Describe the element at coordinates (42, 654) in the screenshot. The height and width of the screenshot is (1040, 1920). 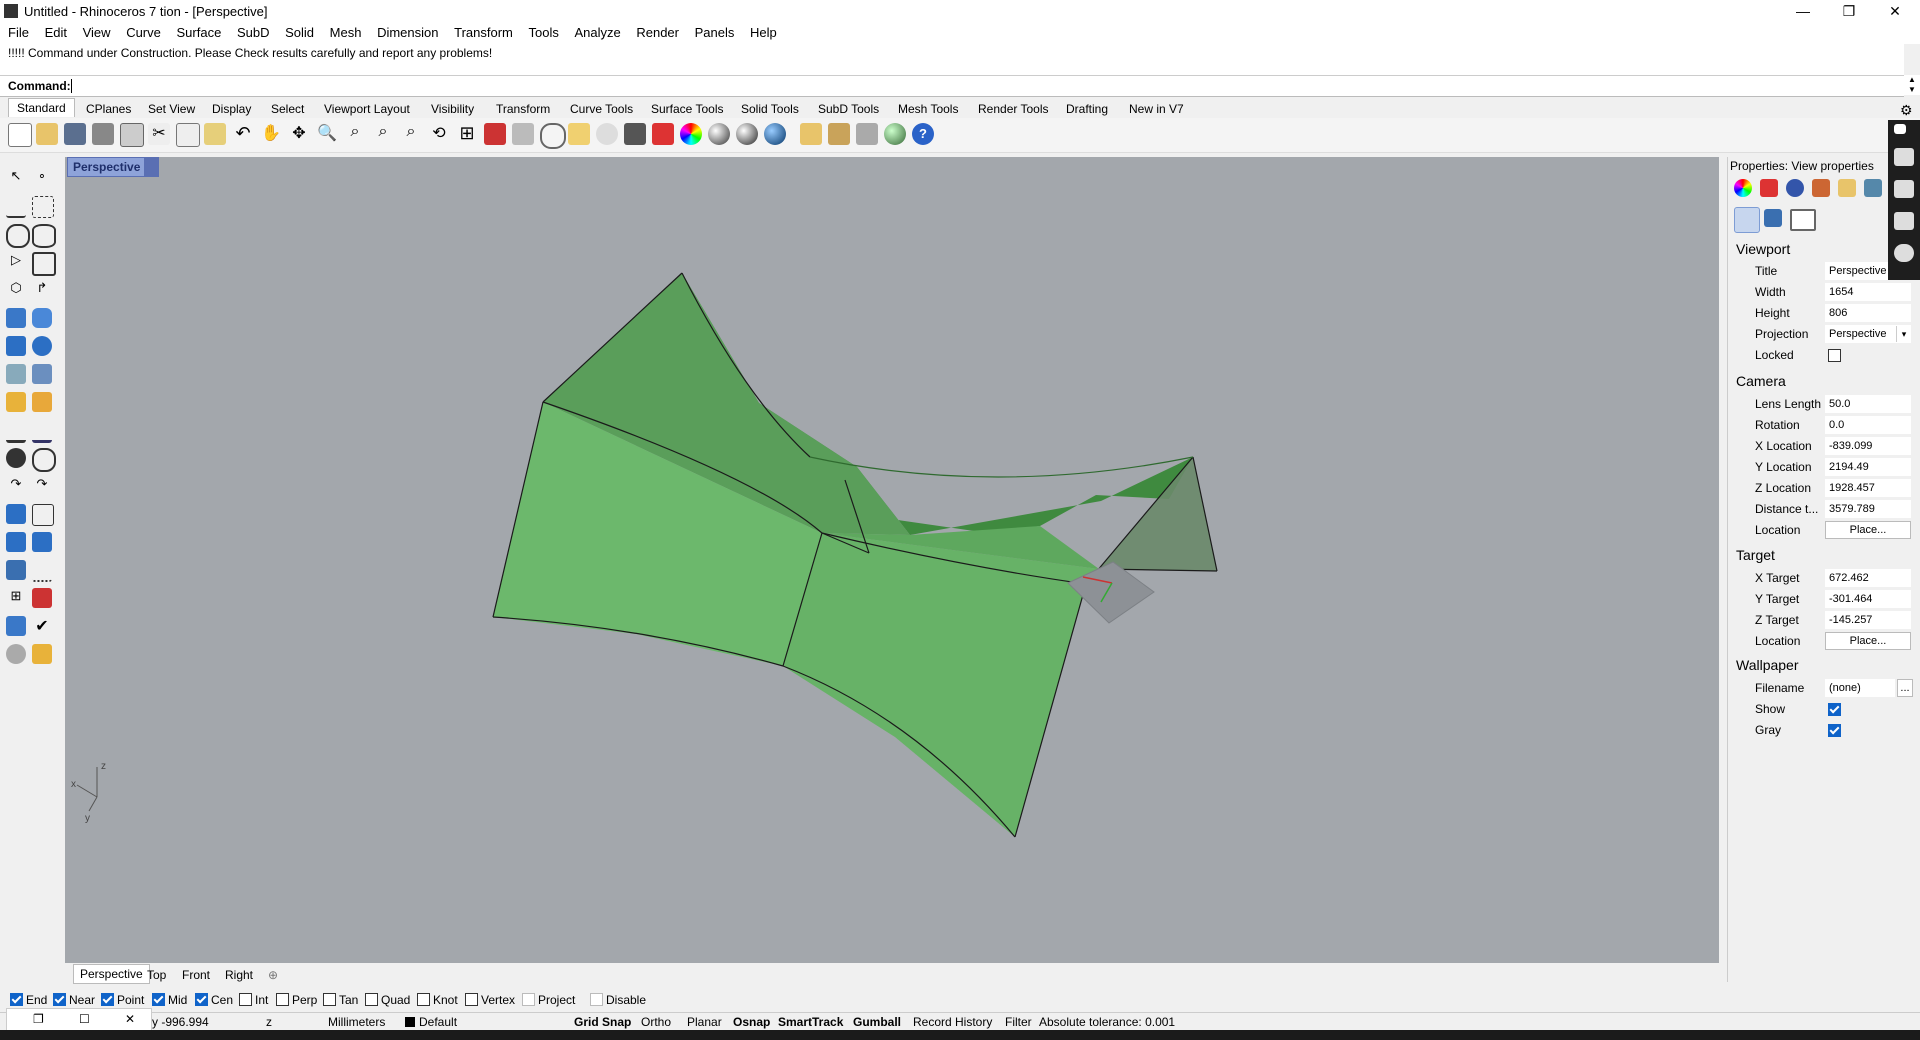
I see `paint-icon` at that location.